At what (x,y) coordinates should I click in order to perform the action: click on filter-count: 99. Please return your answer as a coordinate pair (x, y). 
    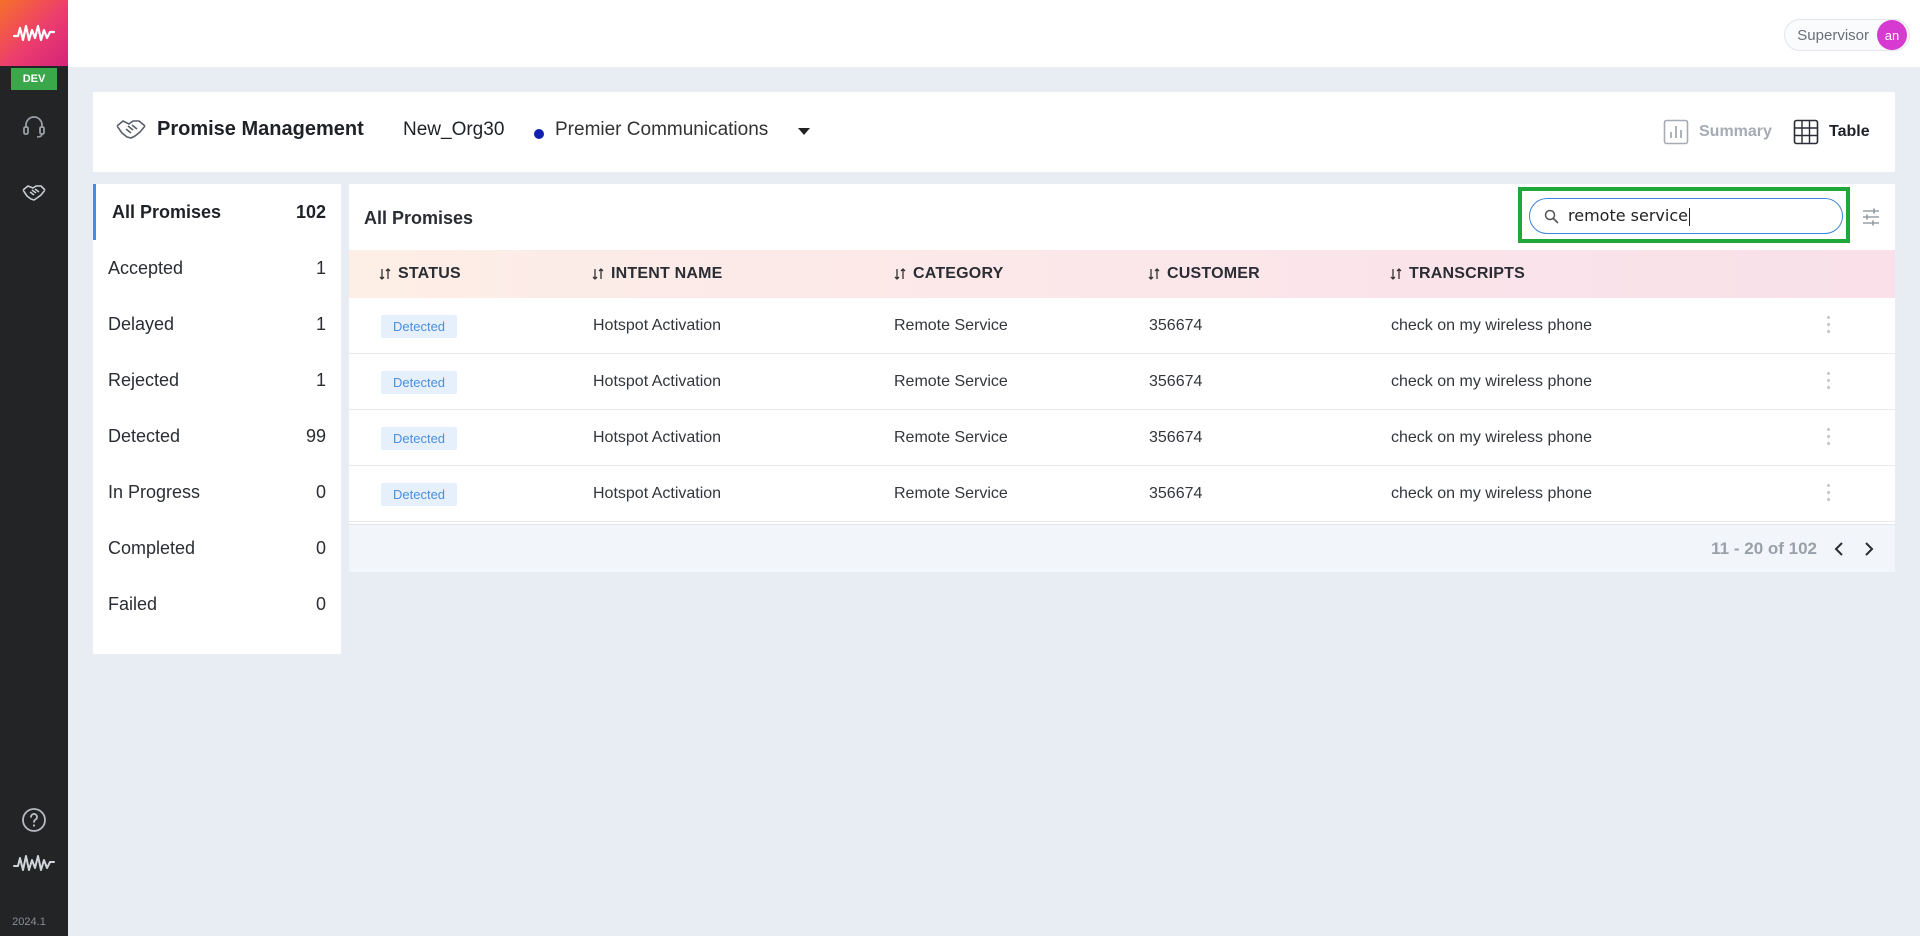
    Looking at the image, I should click on (315, 435).